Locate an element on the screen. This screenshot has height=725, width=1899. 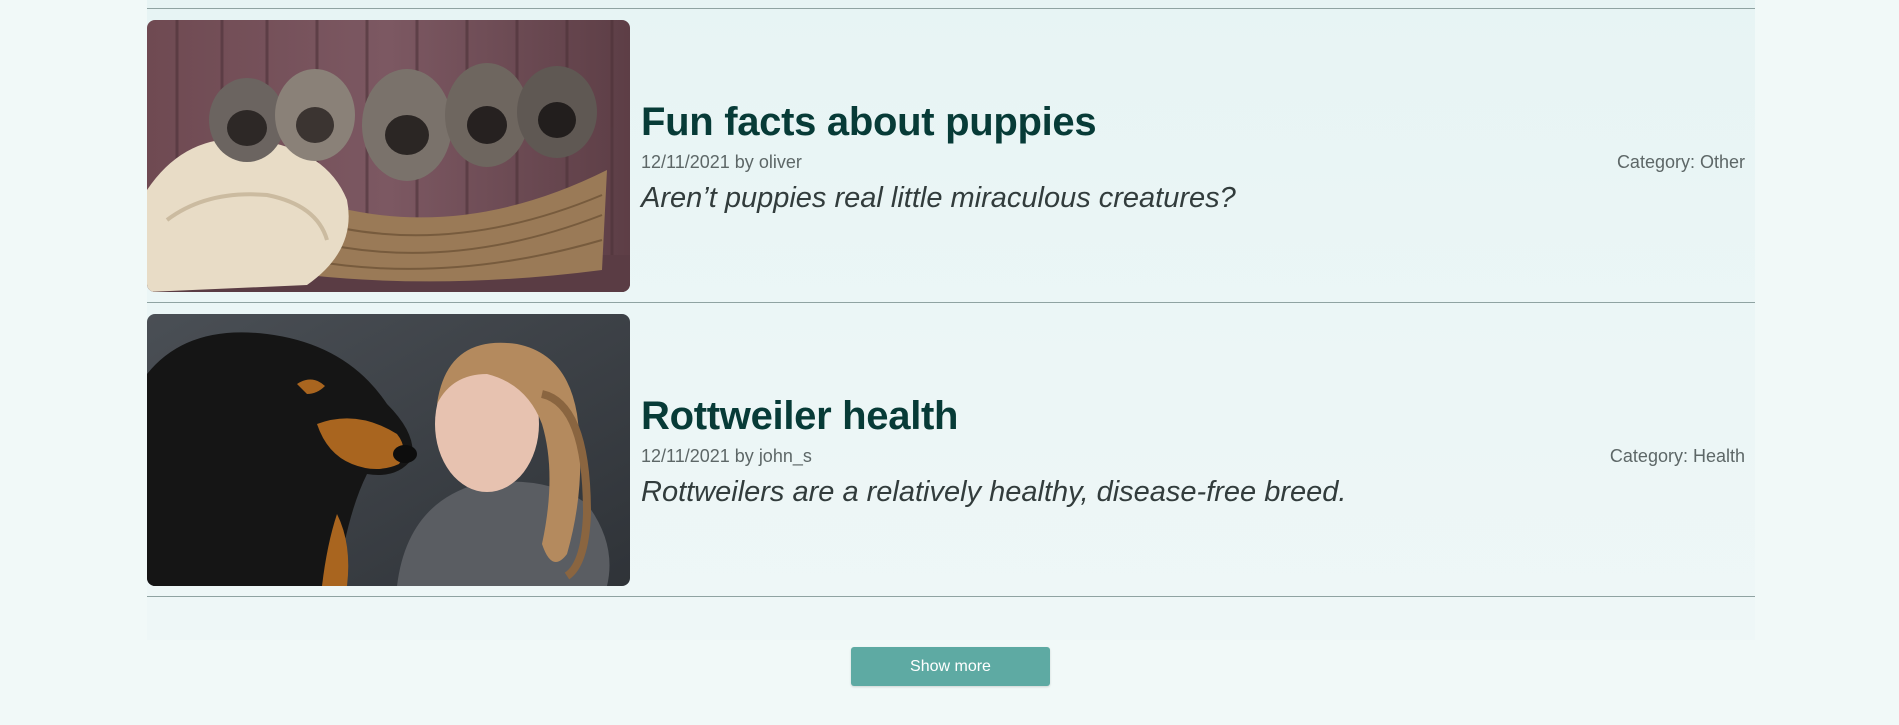
post-author: john_s is located at coordinates (785, 456).